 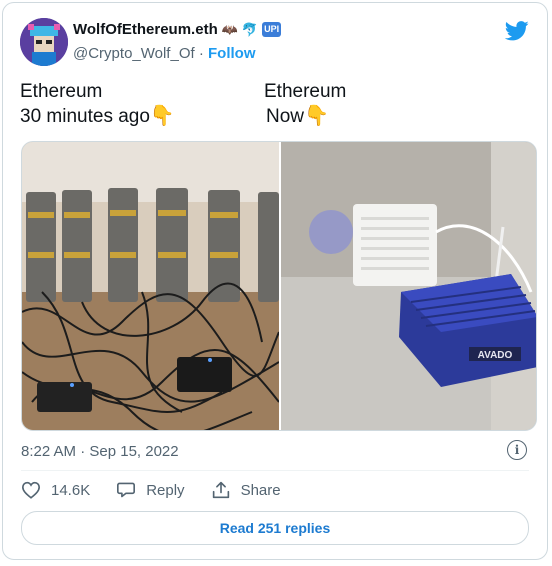 I want to click on text-left-line2: 30 minutes ago, so click(x=85, y=116).